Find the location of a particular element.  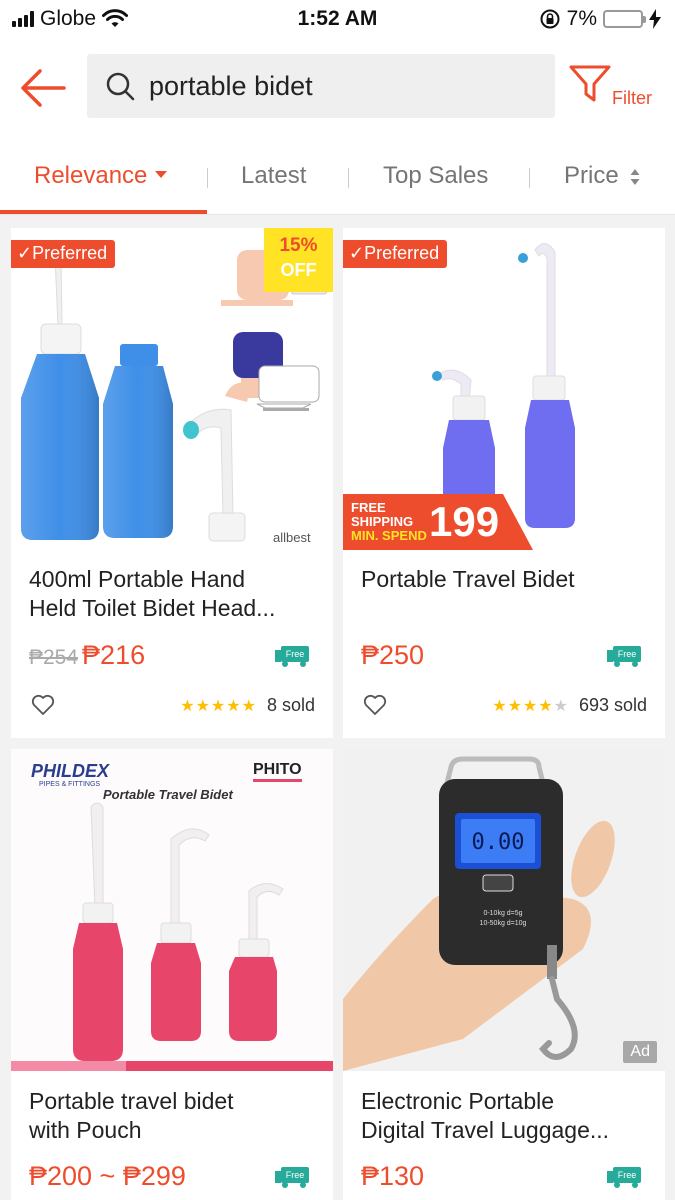

title-line: Portable travel bidet is located at coordinates (131, 1101).